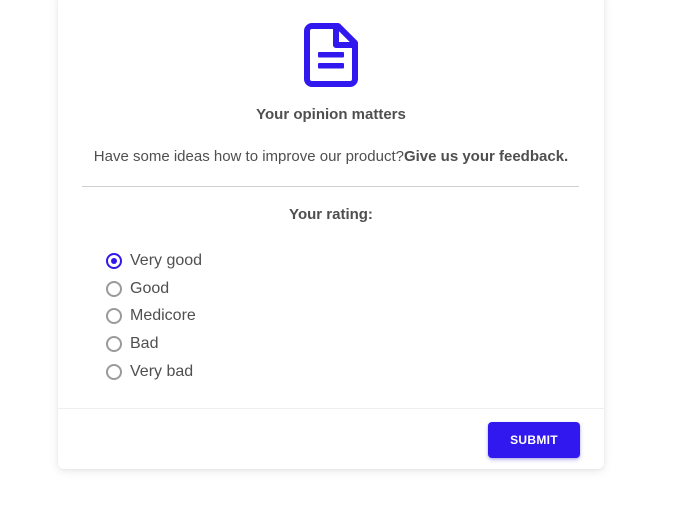 The image size is (675, 505). What do you see at coordinates (331, 408) in the screenshot?
I see `footer-divider` at bounding box center [331, 408].